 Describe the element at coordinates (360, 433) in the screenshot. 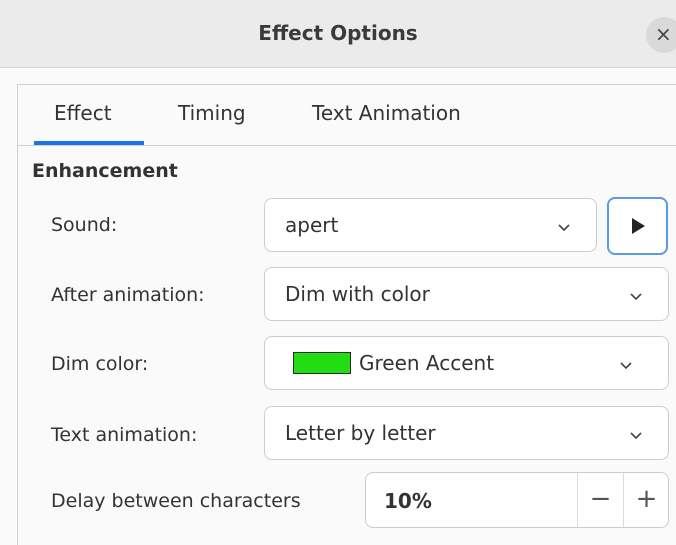

I see `text-animation-value: Letter by letter` at that location.